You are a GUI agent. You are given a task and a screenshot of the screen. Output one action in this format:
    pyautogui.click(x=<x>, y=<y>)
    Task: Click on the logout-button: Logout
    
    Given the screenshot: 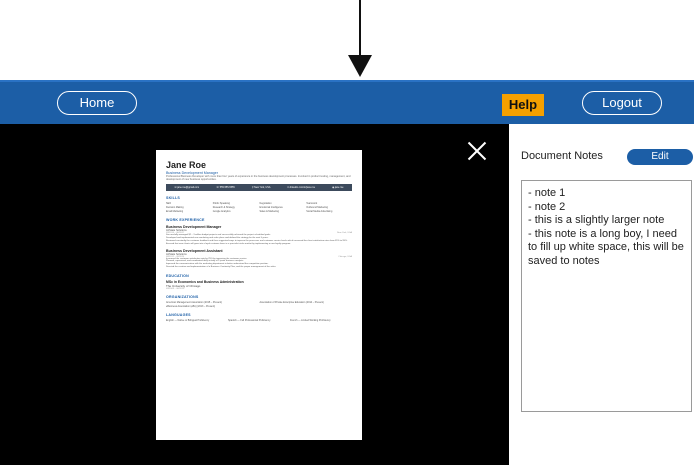 What is the action you would take?
    pyautogui.click(x=622, y=103)
    